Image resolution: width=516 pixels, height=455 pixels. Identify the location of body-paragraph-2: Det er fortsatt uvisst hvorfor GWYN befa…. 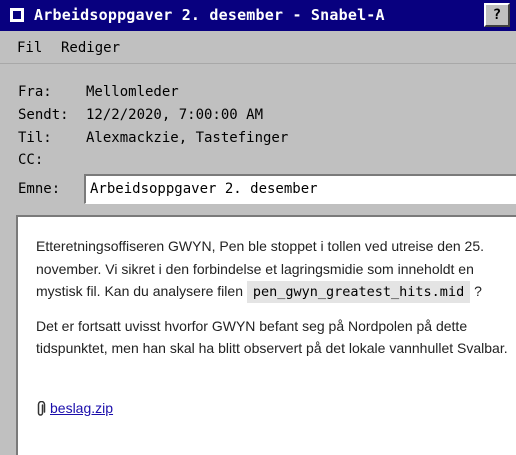
(272, 337).